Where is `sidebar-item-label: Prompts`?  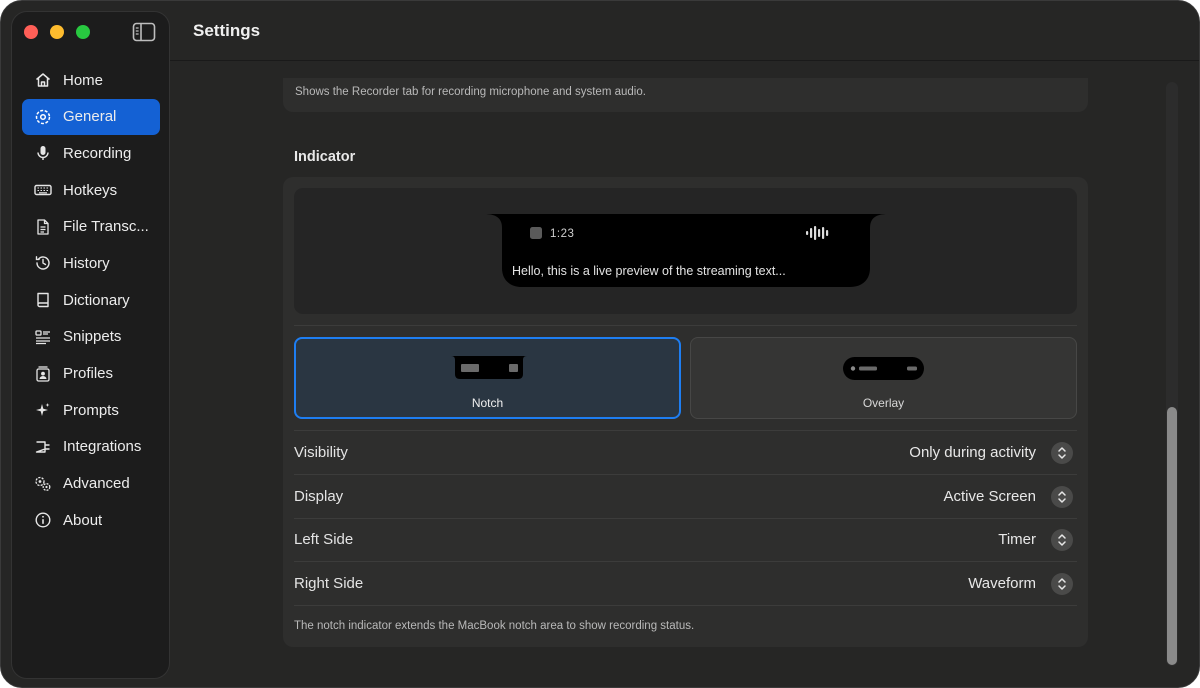 sidebar-item-label: Prompts is located at coordinates (91, 410).